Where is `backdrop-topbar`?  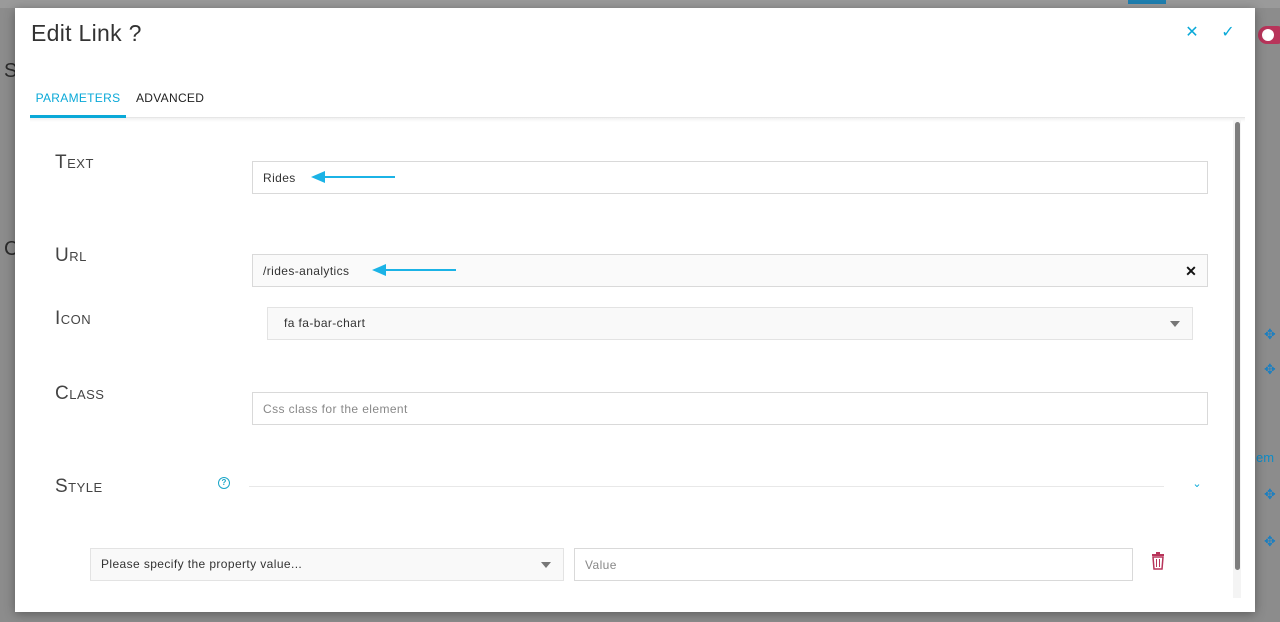 backdrop-topbar is located at coordinates (640, 4).